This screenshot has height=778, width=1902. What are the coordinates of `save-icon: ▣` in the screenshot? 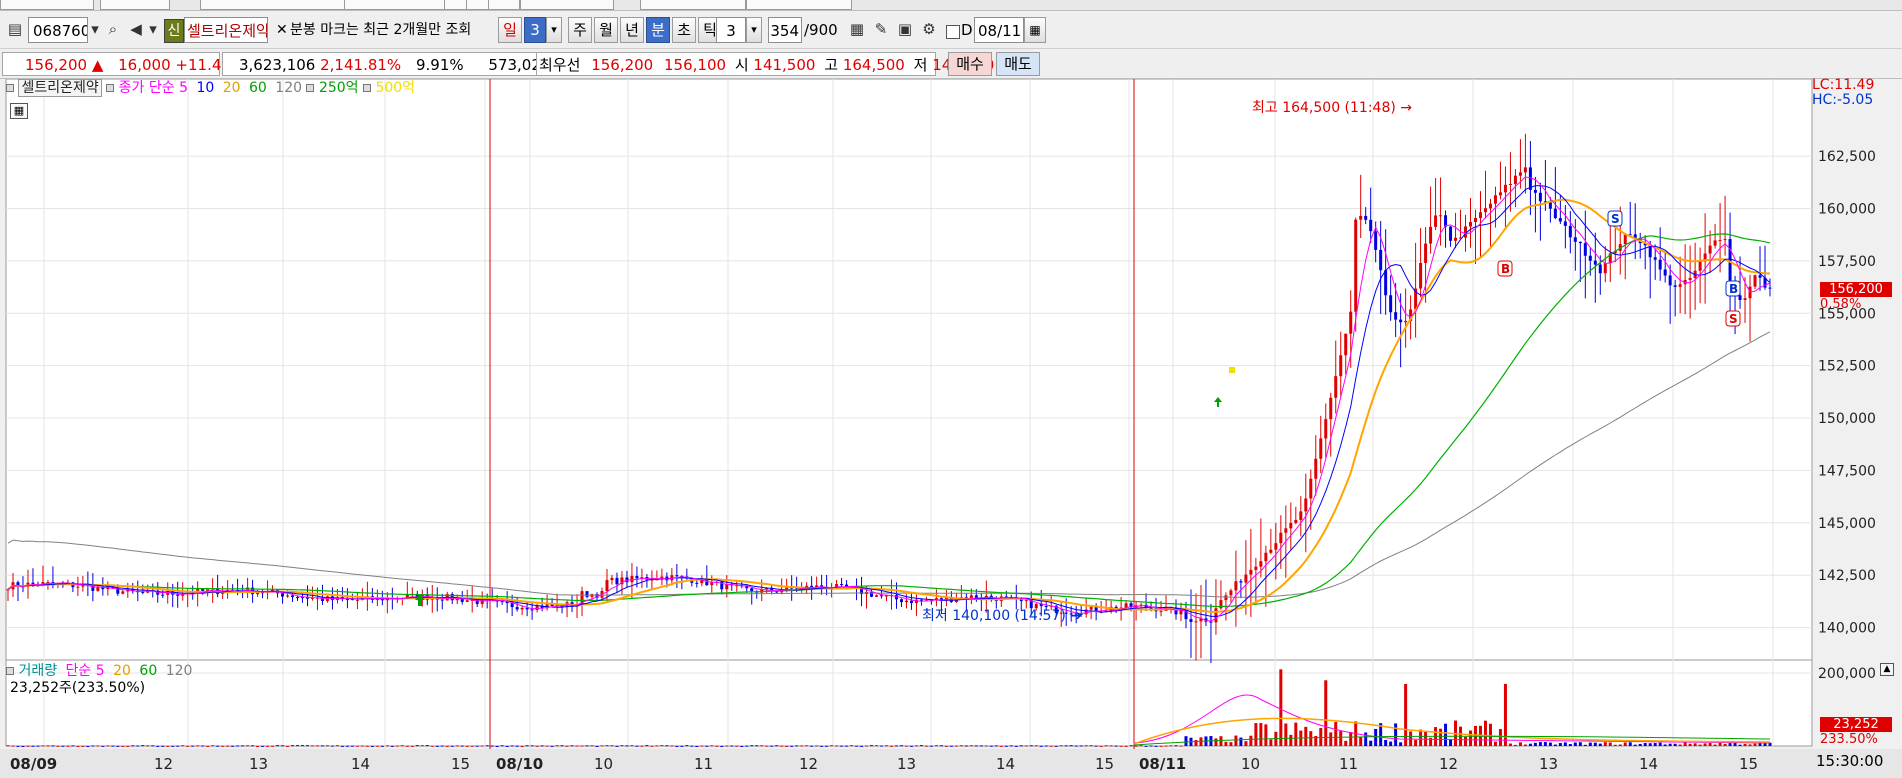 It's located at (905, 29).